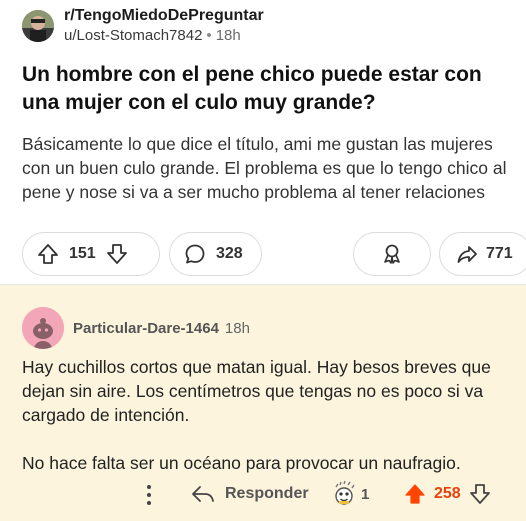  What do you see at coordinates (267, 493) in the screenshot?
I see `reply-label: Responder` at bounding box center [267, 493].